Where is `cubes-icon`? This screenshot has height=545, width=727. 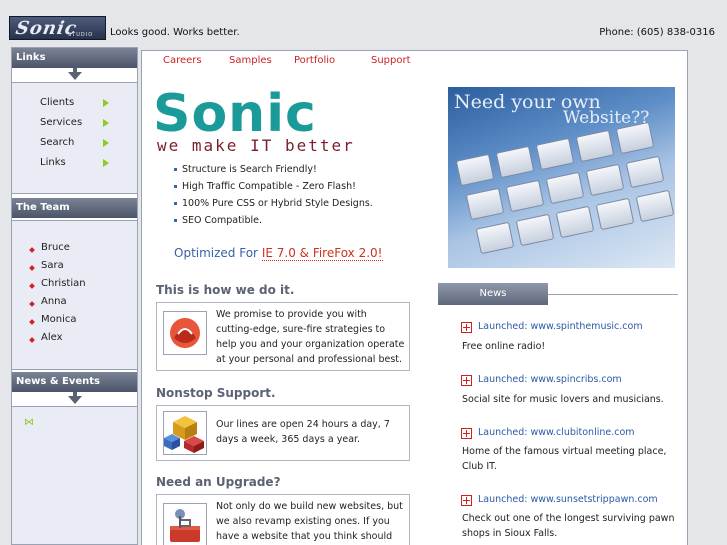 cubes-icon is located at coordinates (185, 433).